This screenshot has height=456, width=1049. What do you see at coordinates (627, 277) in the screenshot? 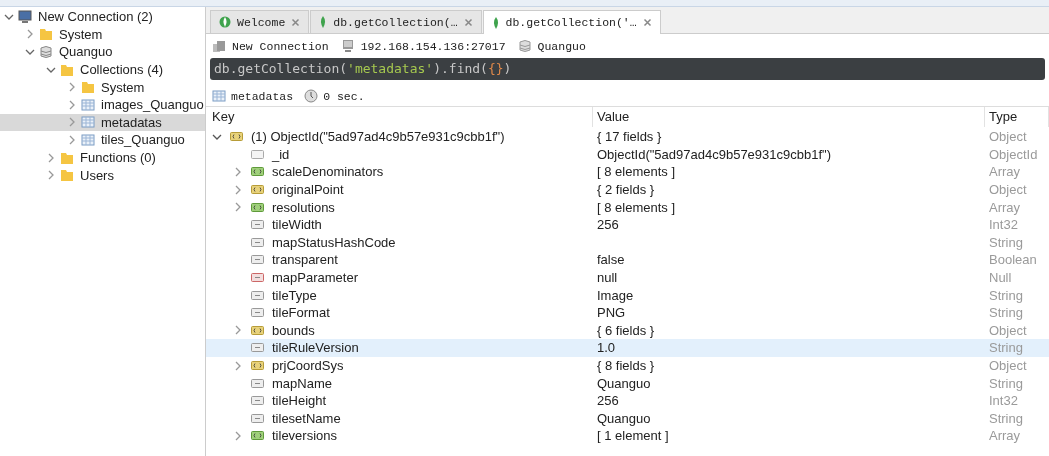
I see `table-row: mapParameter null Null` at bounding box center [627, 277].